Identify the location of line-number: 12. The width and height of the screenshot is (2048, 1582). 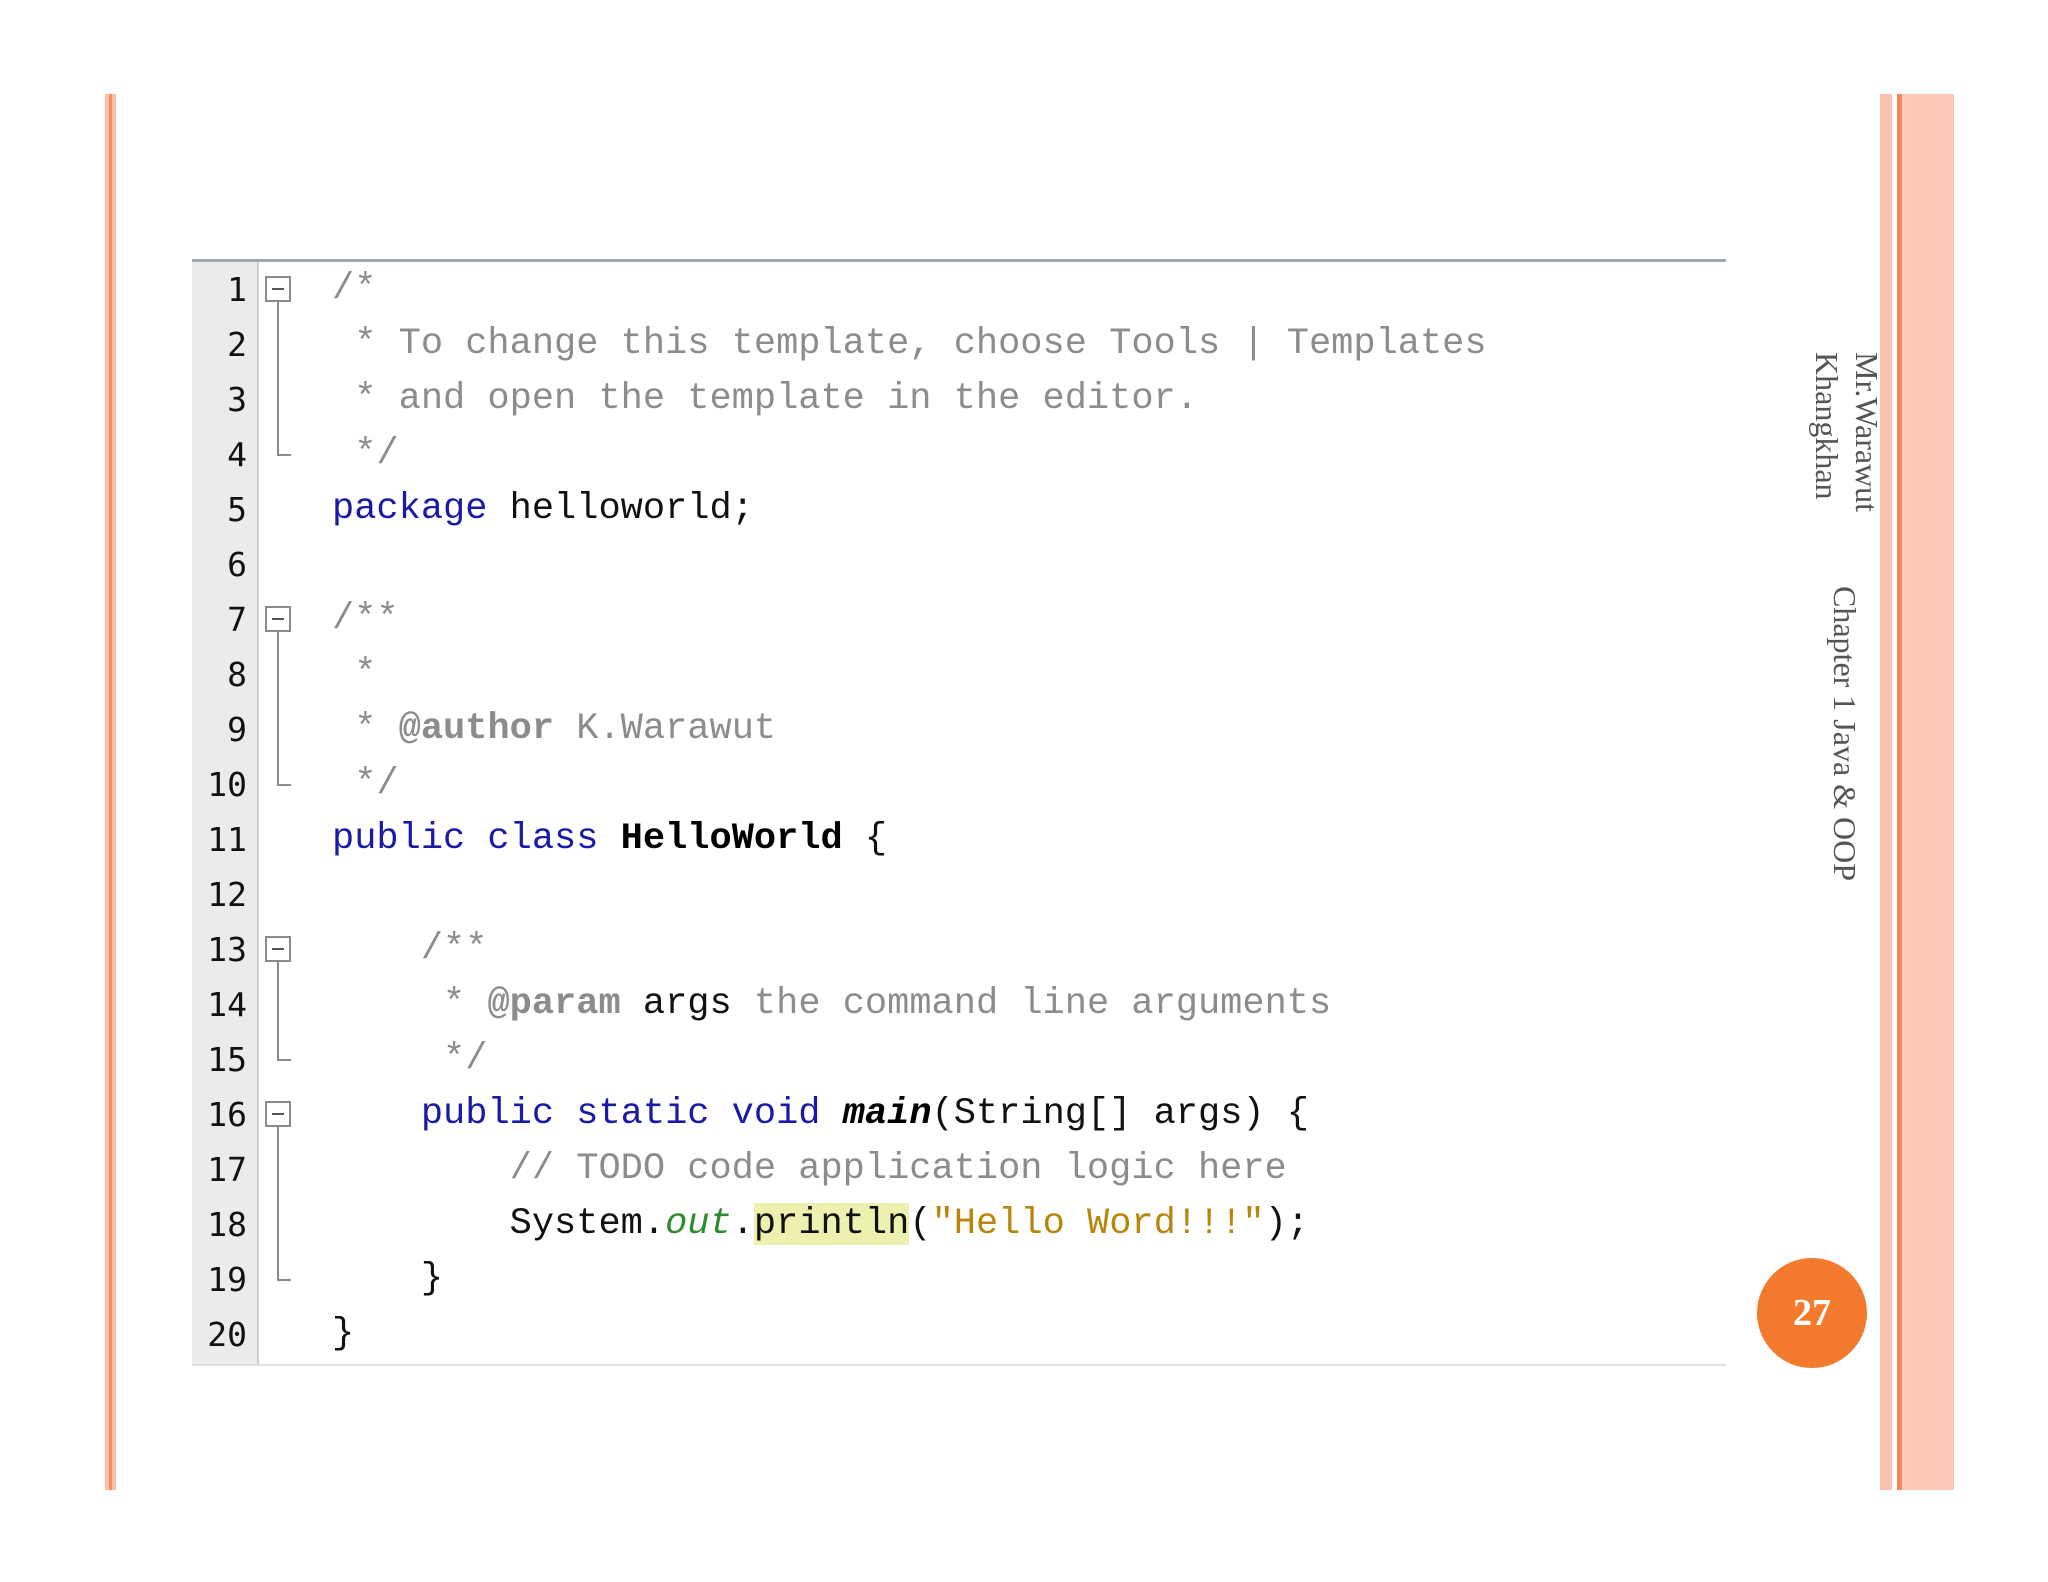
(227, 894).